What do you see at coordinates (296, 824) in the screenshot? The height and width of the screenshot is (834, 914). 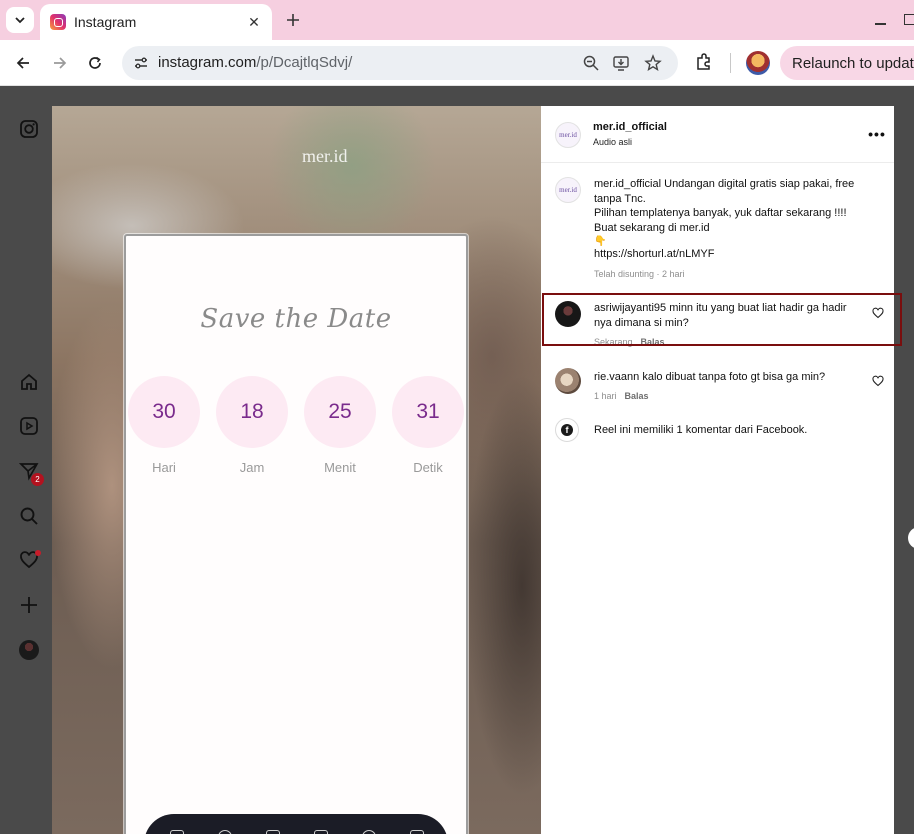 I see `phone-bottom-nav` at bounding box center [296, 824].